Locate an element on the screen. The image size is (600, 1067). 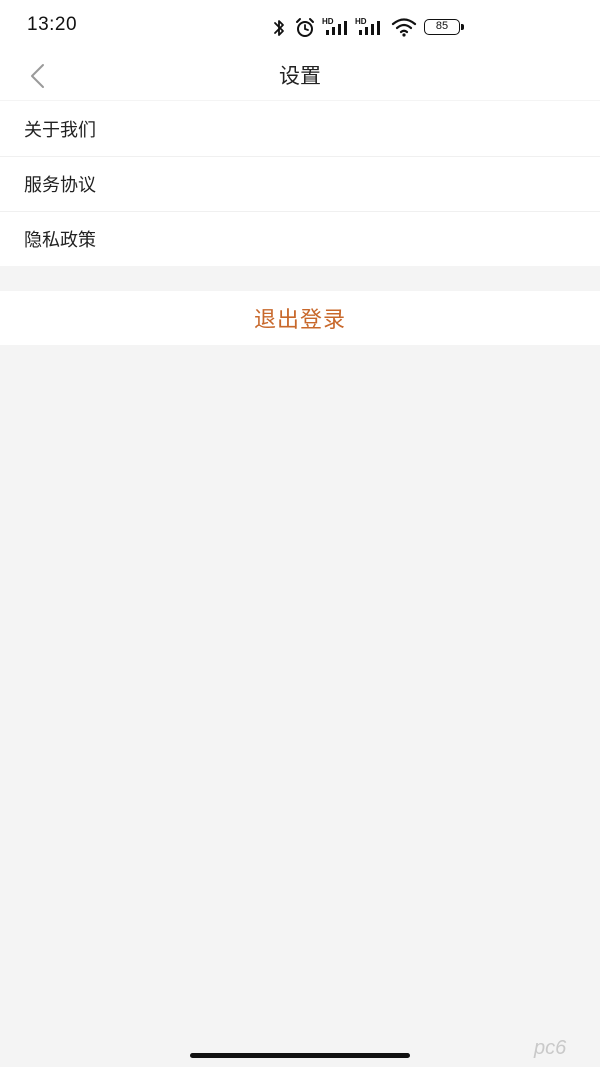
nav-bar: 设置 is located at coordinates (300, 76).